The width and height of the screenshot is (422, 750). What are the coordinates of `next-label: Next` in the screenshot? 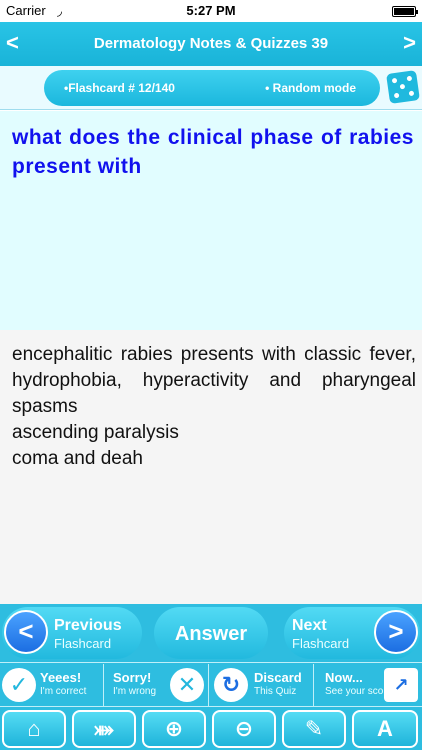 It's located at (309, 625).